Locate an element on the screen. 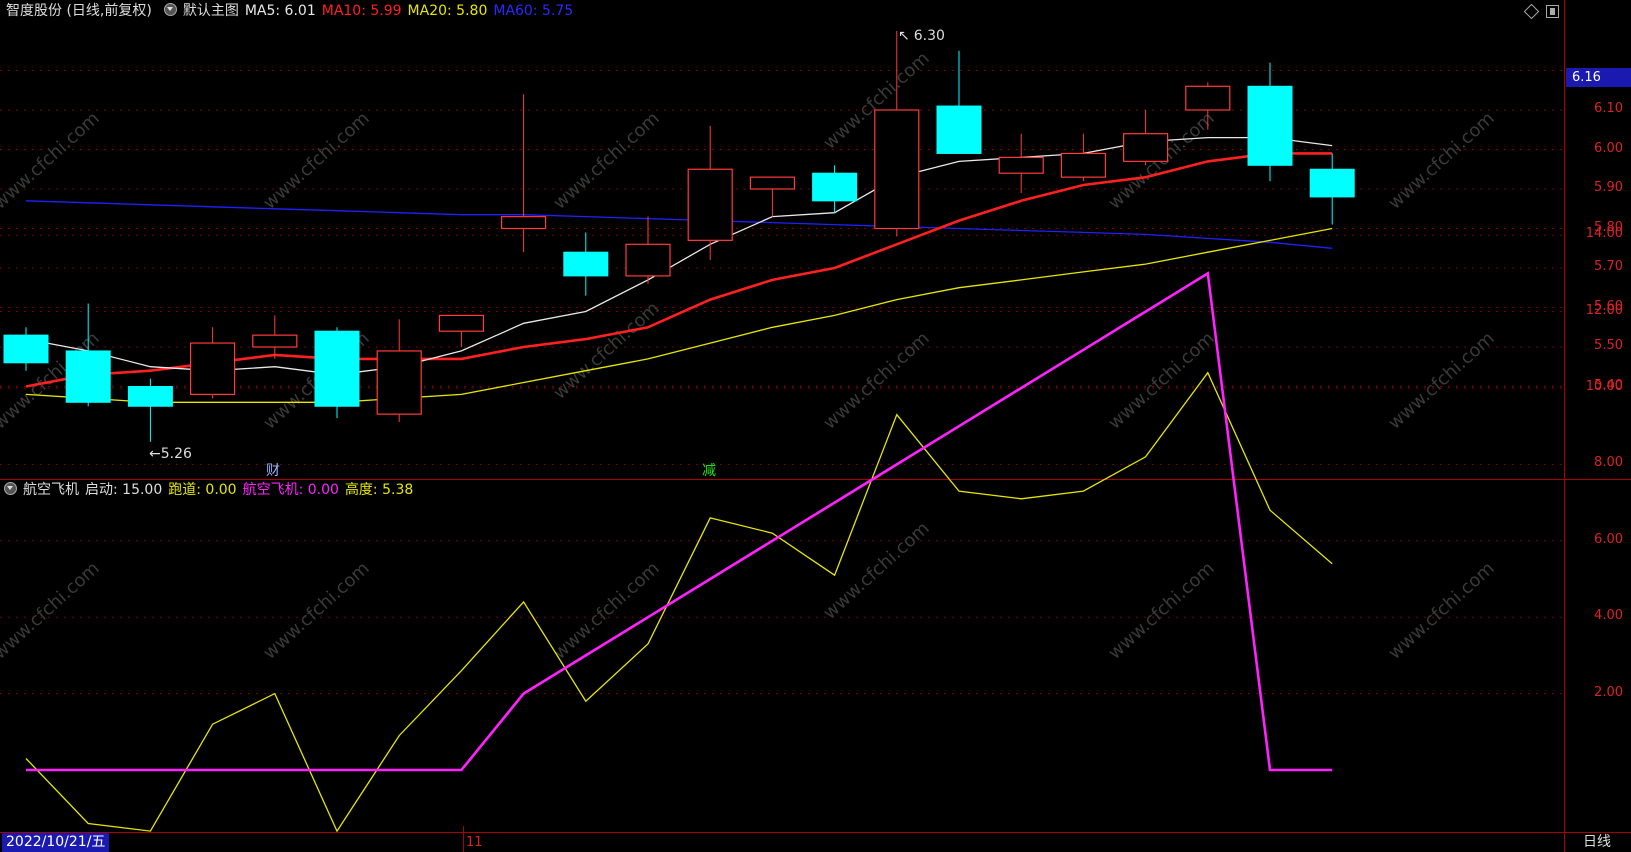  sub-tick-label: 12.00 is located at coordinates (1604, 310).